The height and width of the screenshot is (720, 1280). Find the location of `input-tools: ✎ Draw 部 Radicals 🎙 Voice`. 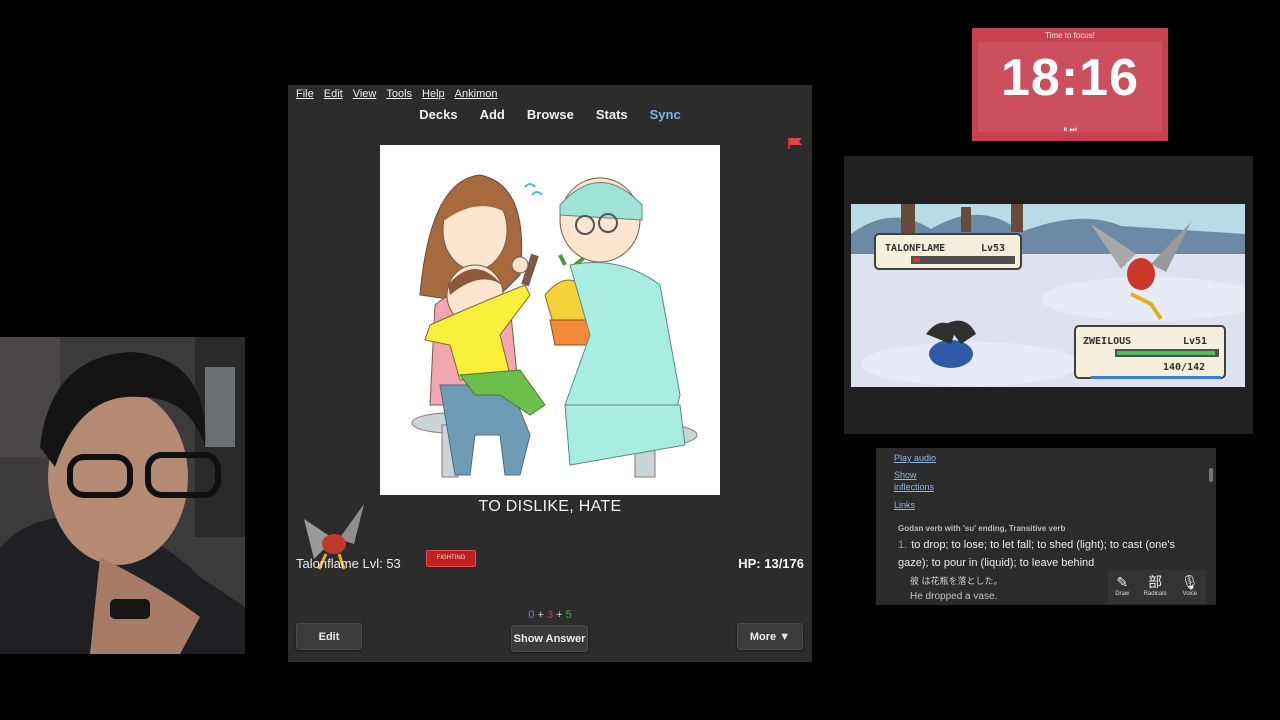

input-tools: ✎ Draw 部 Radicals 🎙 Voice is located at coordinates (1157, 587).